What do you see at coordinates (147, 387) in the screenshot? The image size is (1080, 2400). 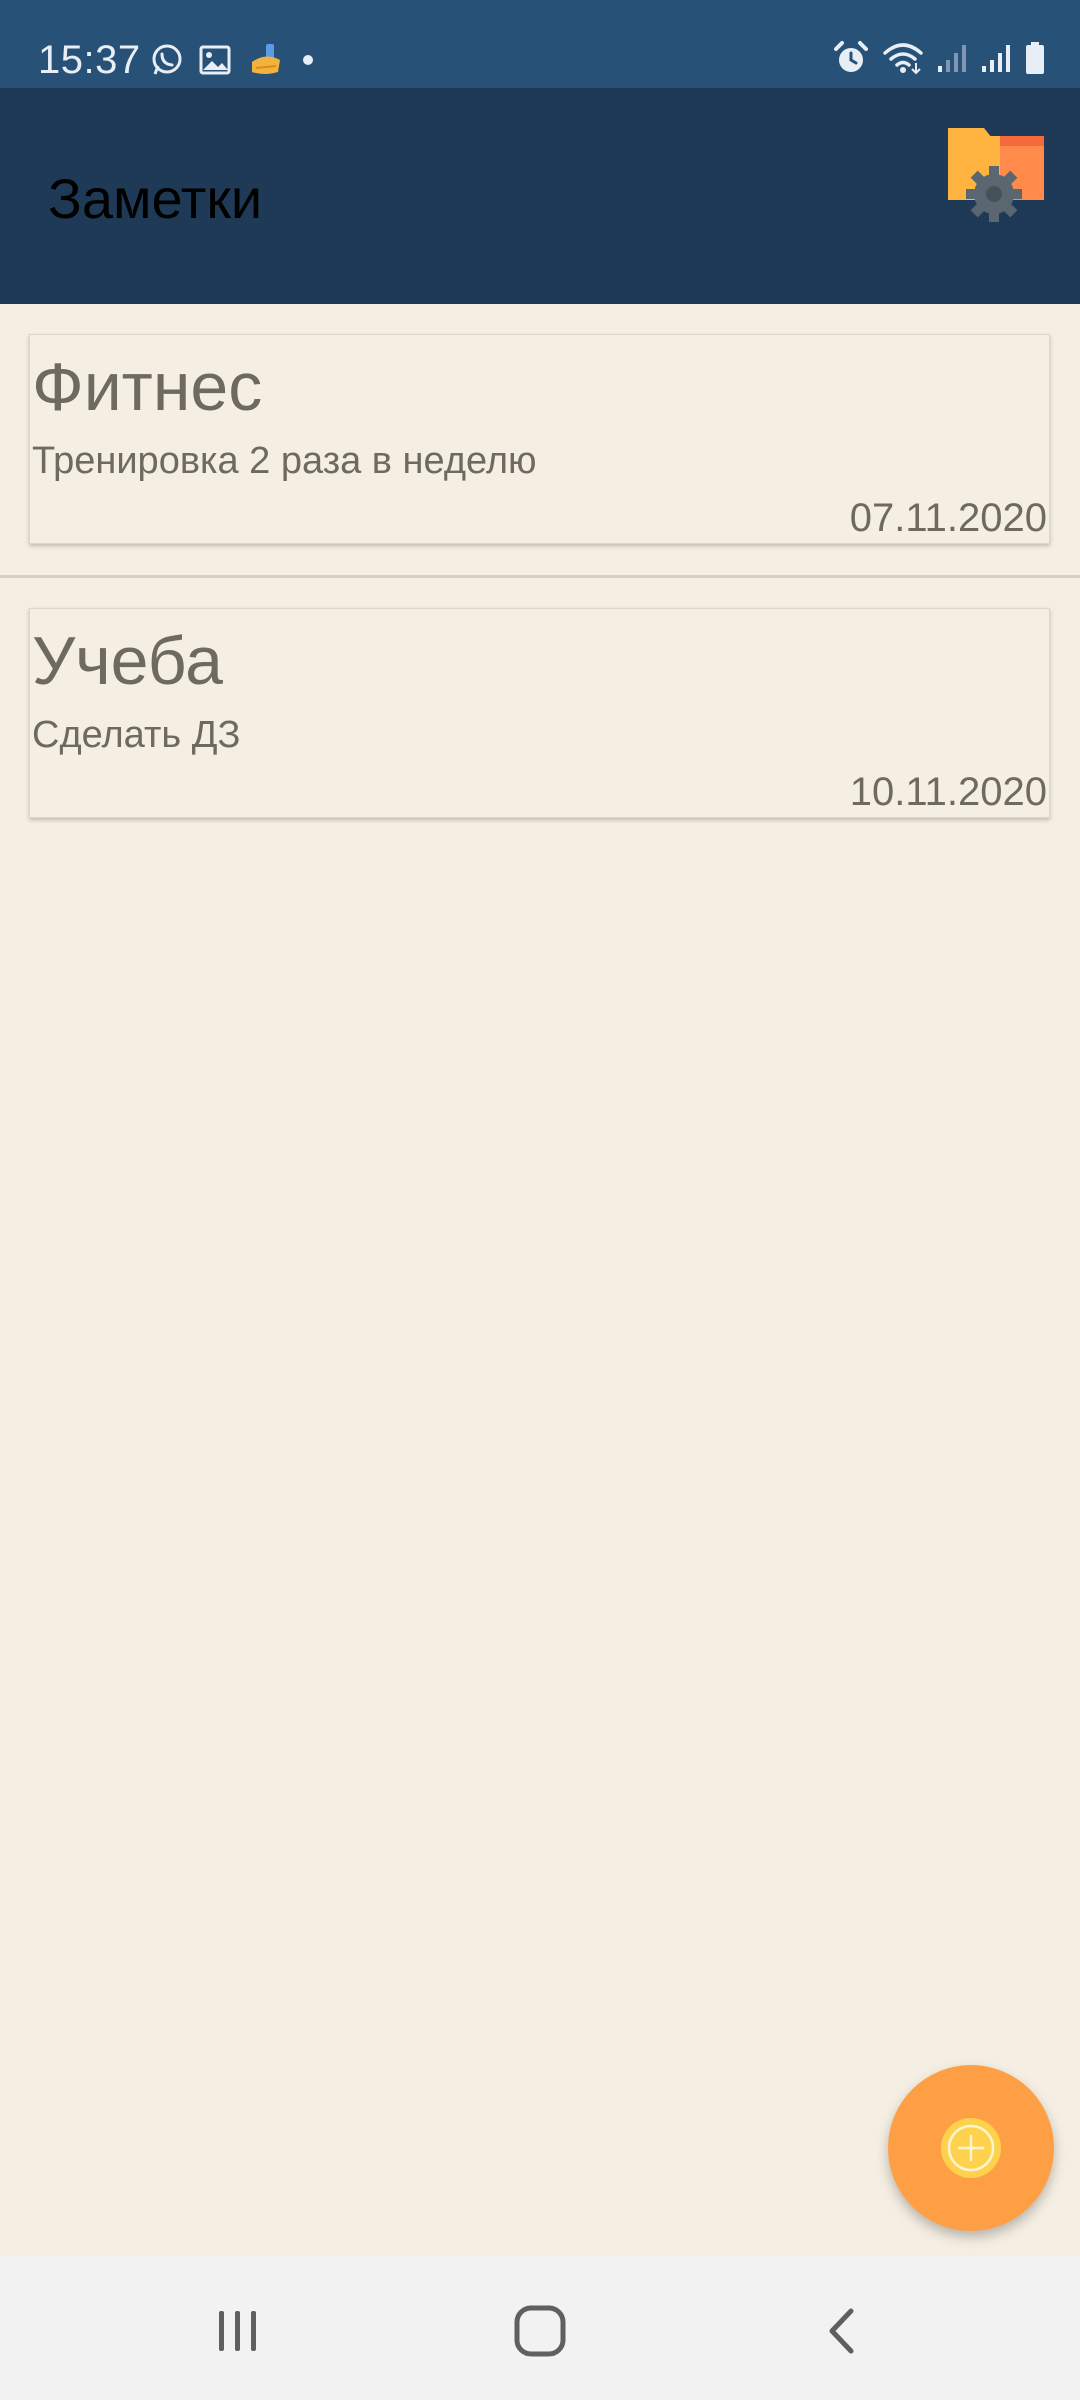 I see `note-title: Фитнес` at bounding box center [147, 387].